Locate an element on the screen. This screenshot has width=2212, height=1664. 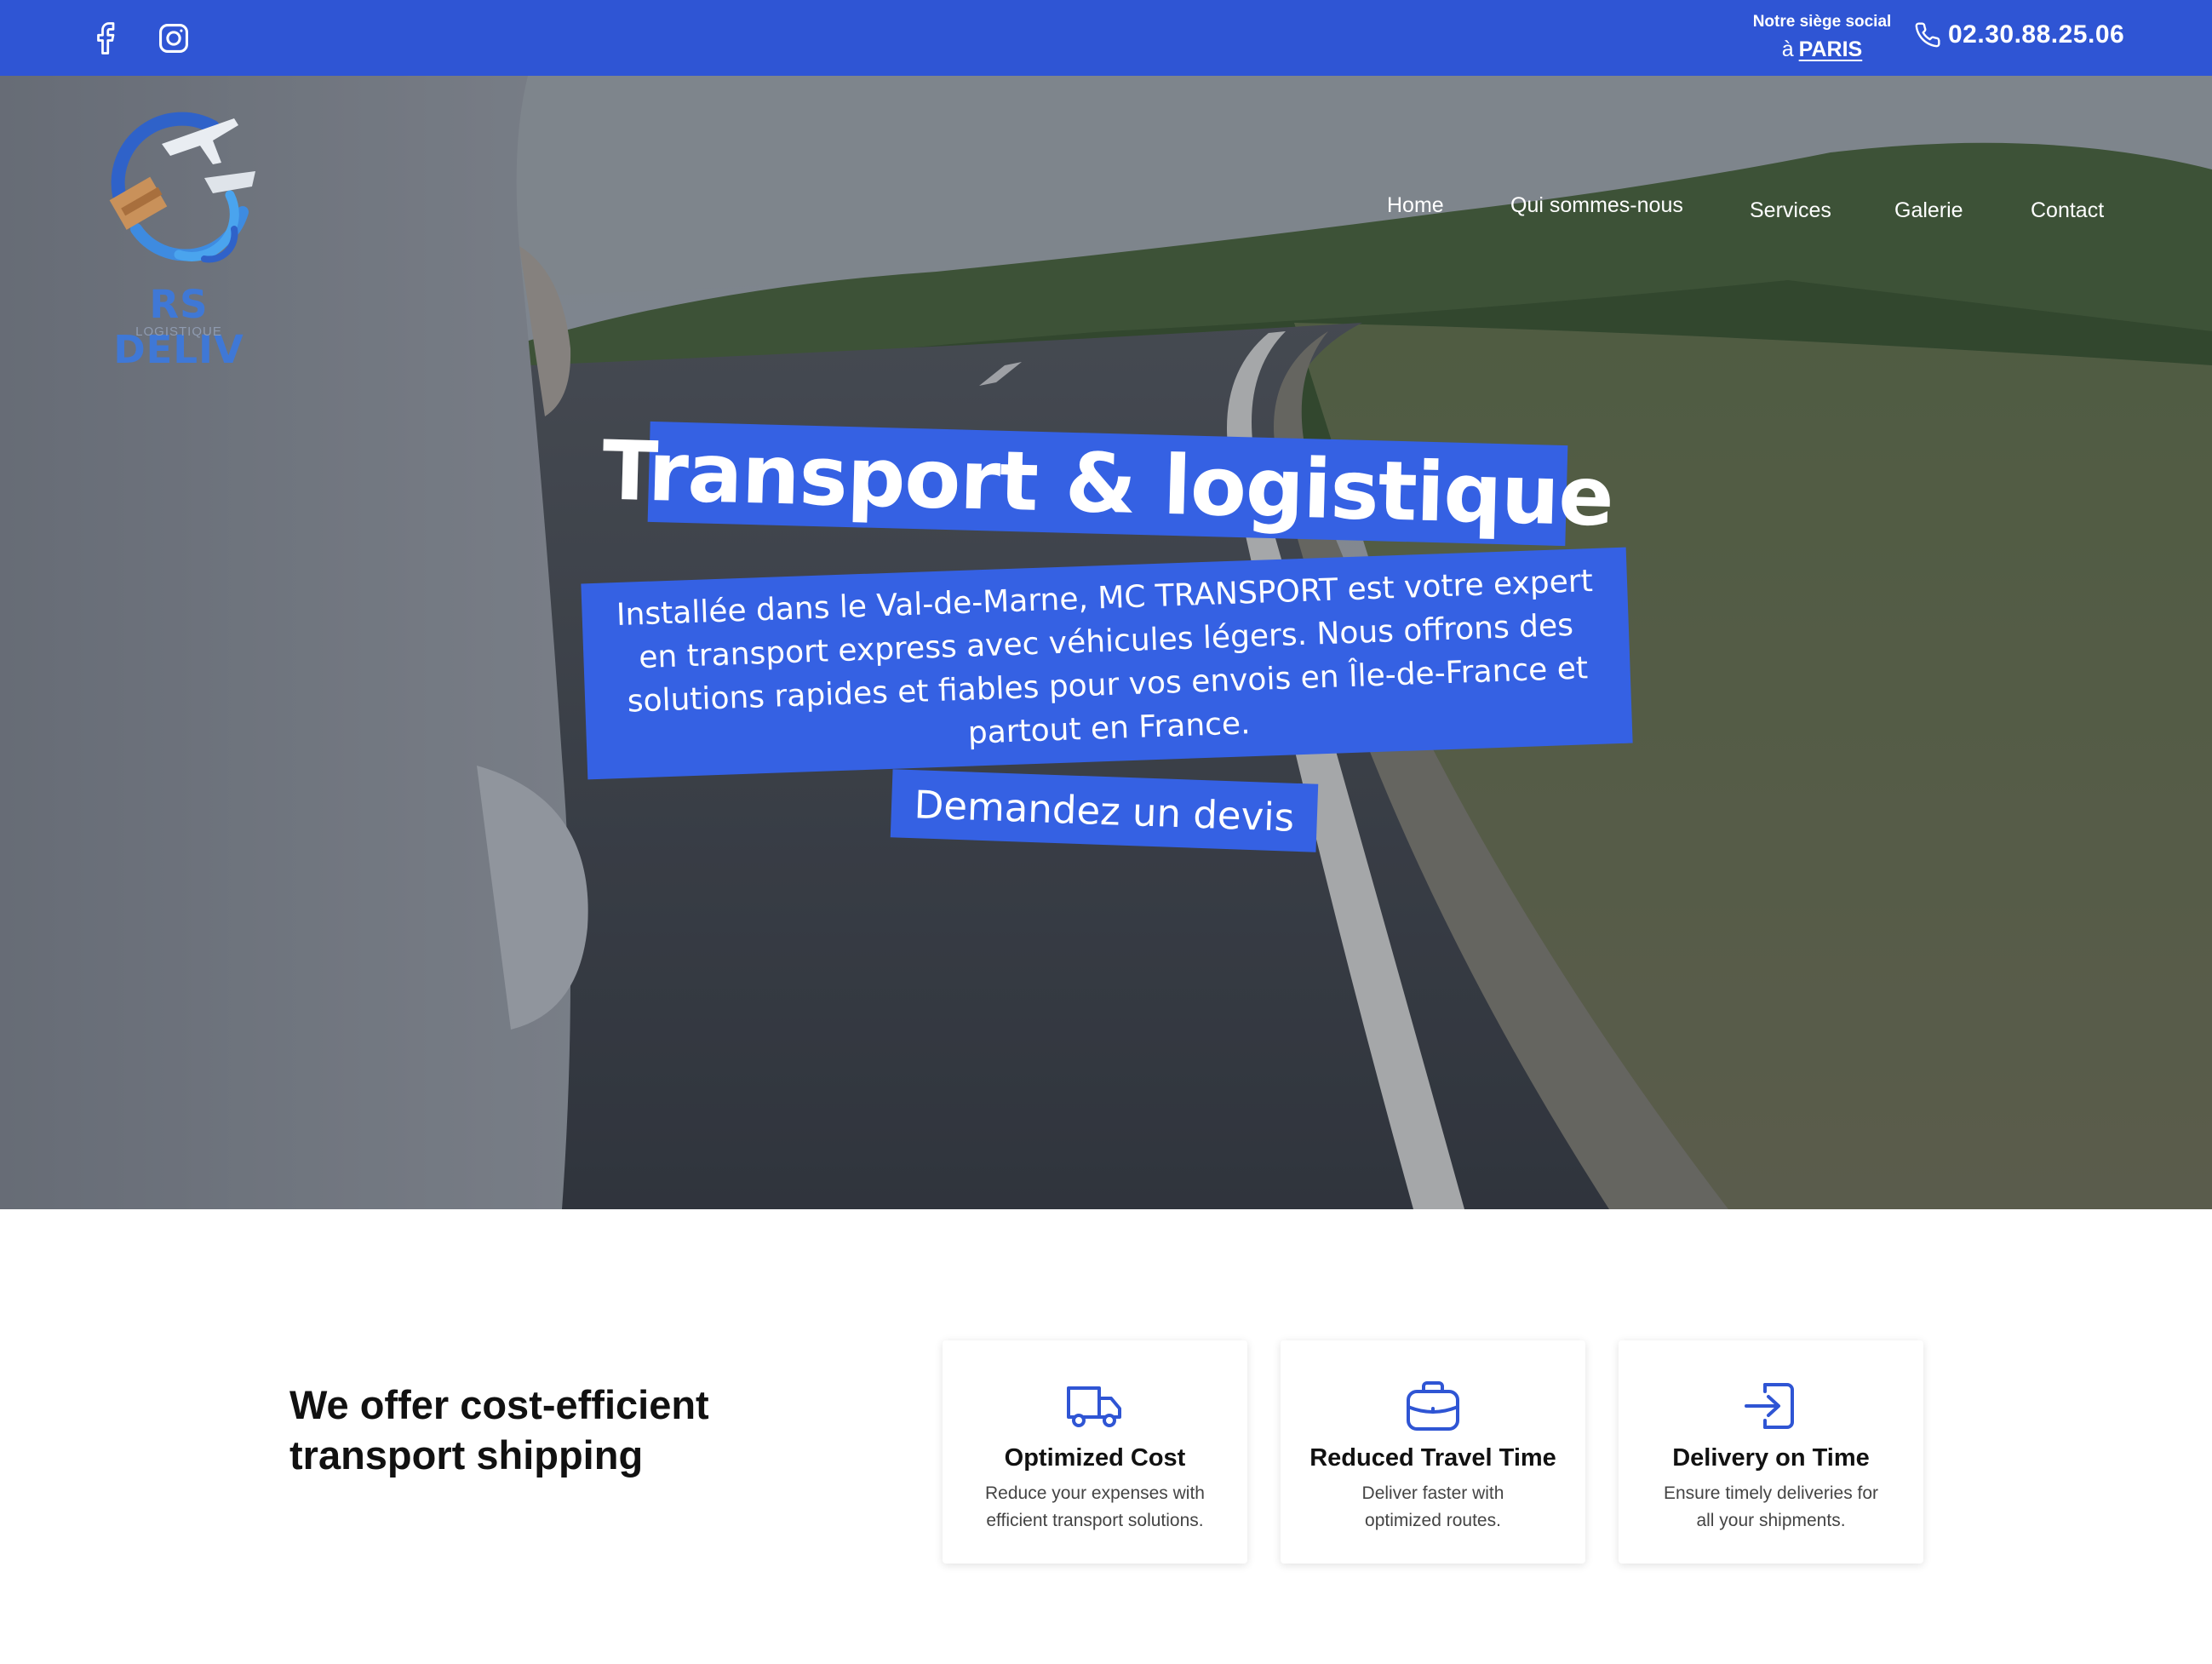
nav-contact: Contact is located at coordinates (2068, 211).